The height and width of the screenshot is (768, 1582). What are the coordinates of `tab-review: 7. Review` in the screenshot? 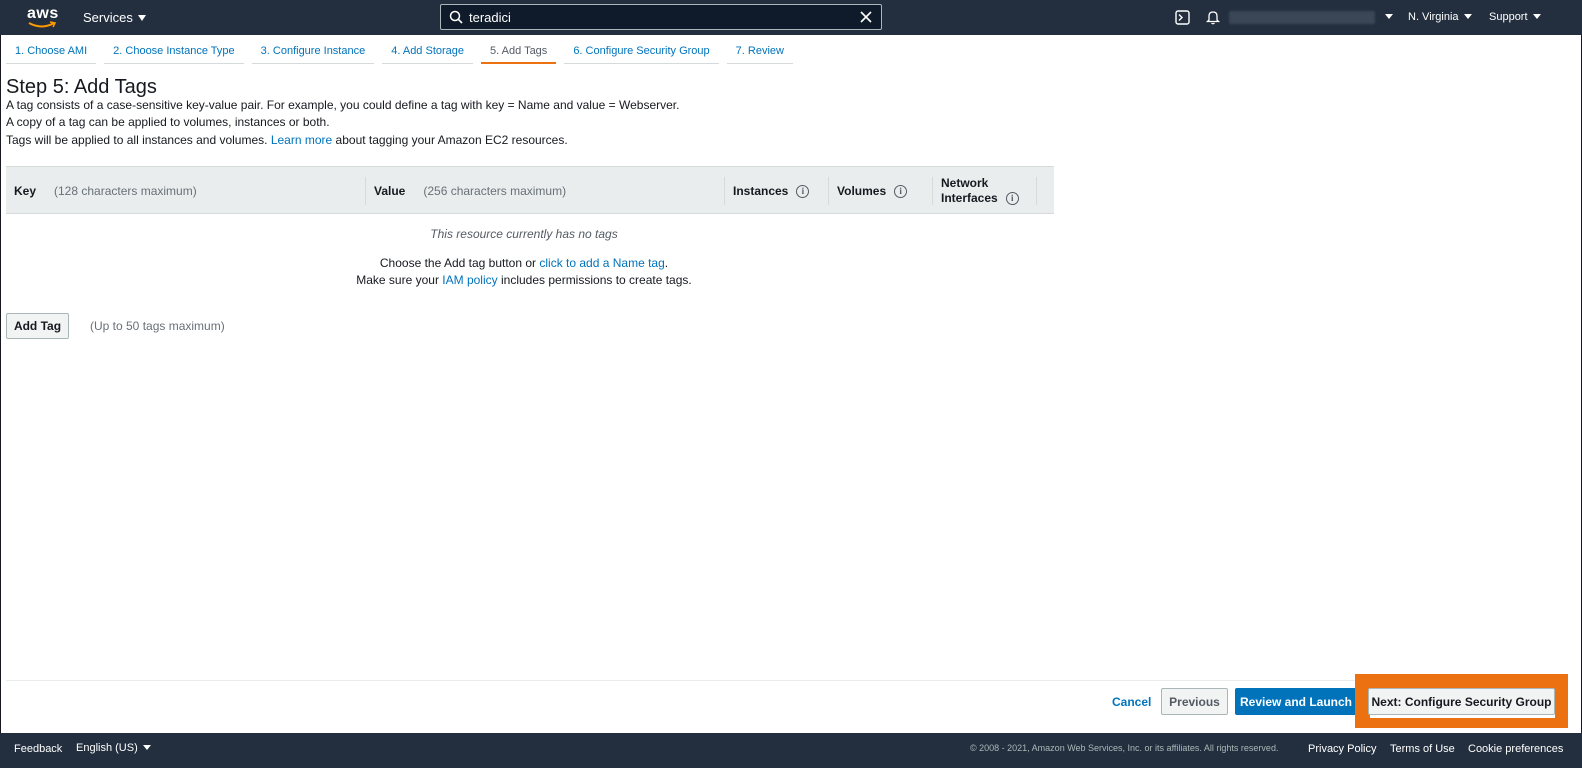 It's located at (759, 52).